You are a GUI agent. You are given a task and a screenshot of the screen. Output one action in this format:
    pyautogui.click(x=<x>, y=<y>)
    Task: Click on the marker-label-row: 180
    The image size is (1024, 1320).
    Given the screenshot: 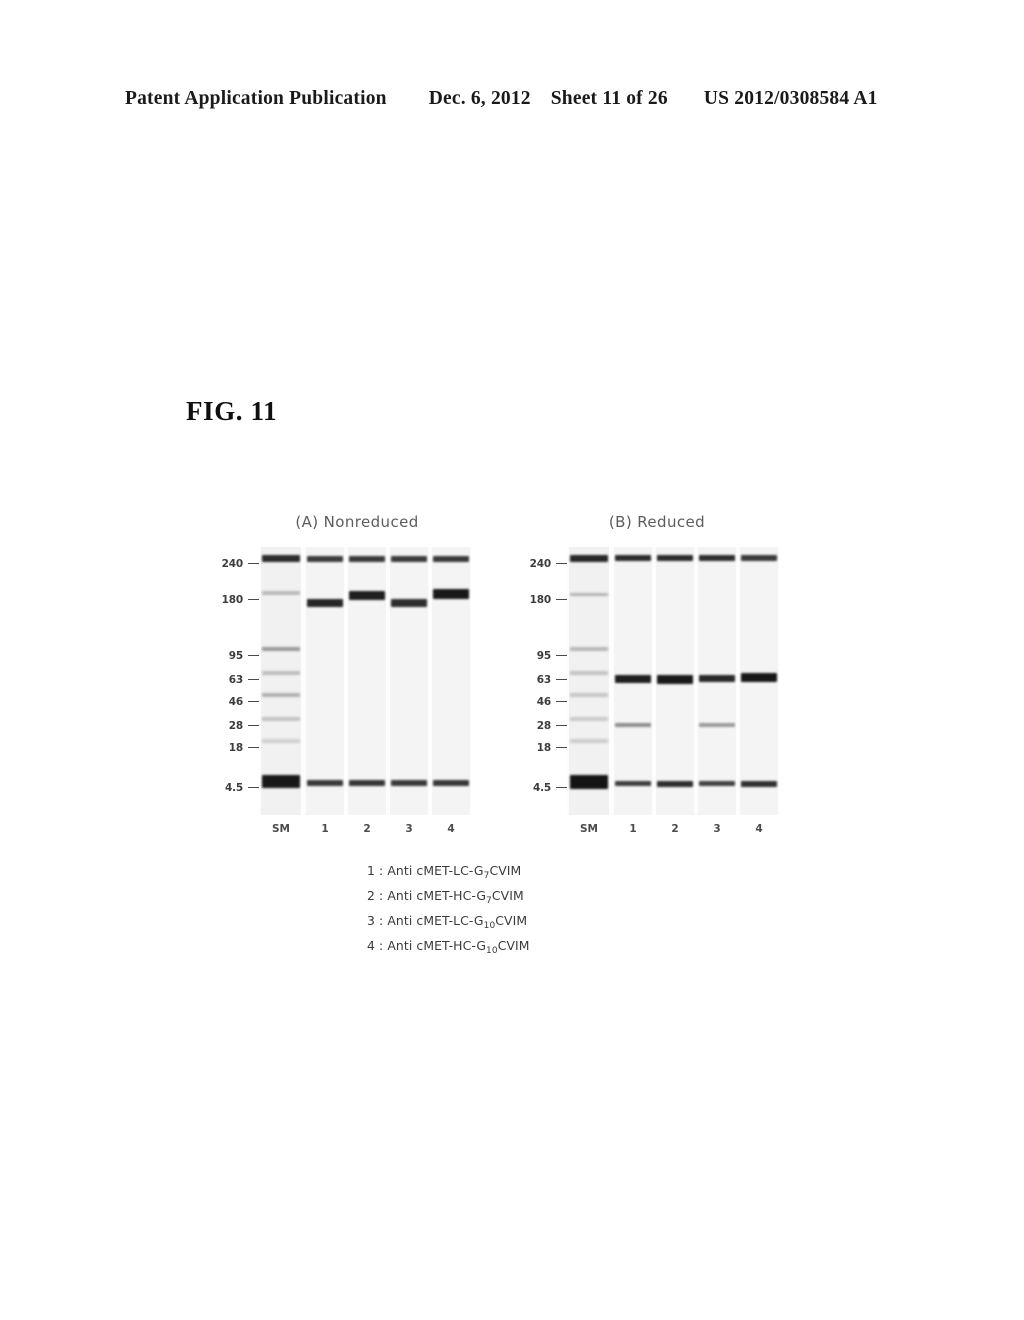 What is the action you would take?
    pyautogui.click(x=533, y=599)
    